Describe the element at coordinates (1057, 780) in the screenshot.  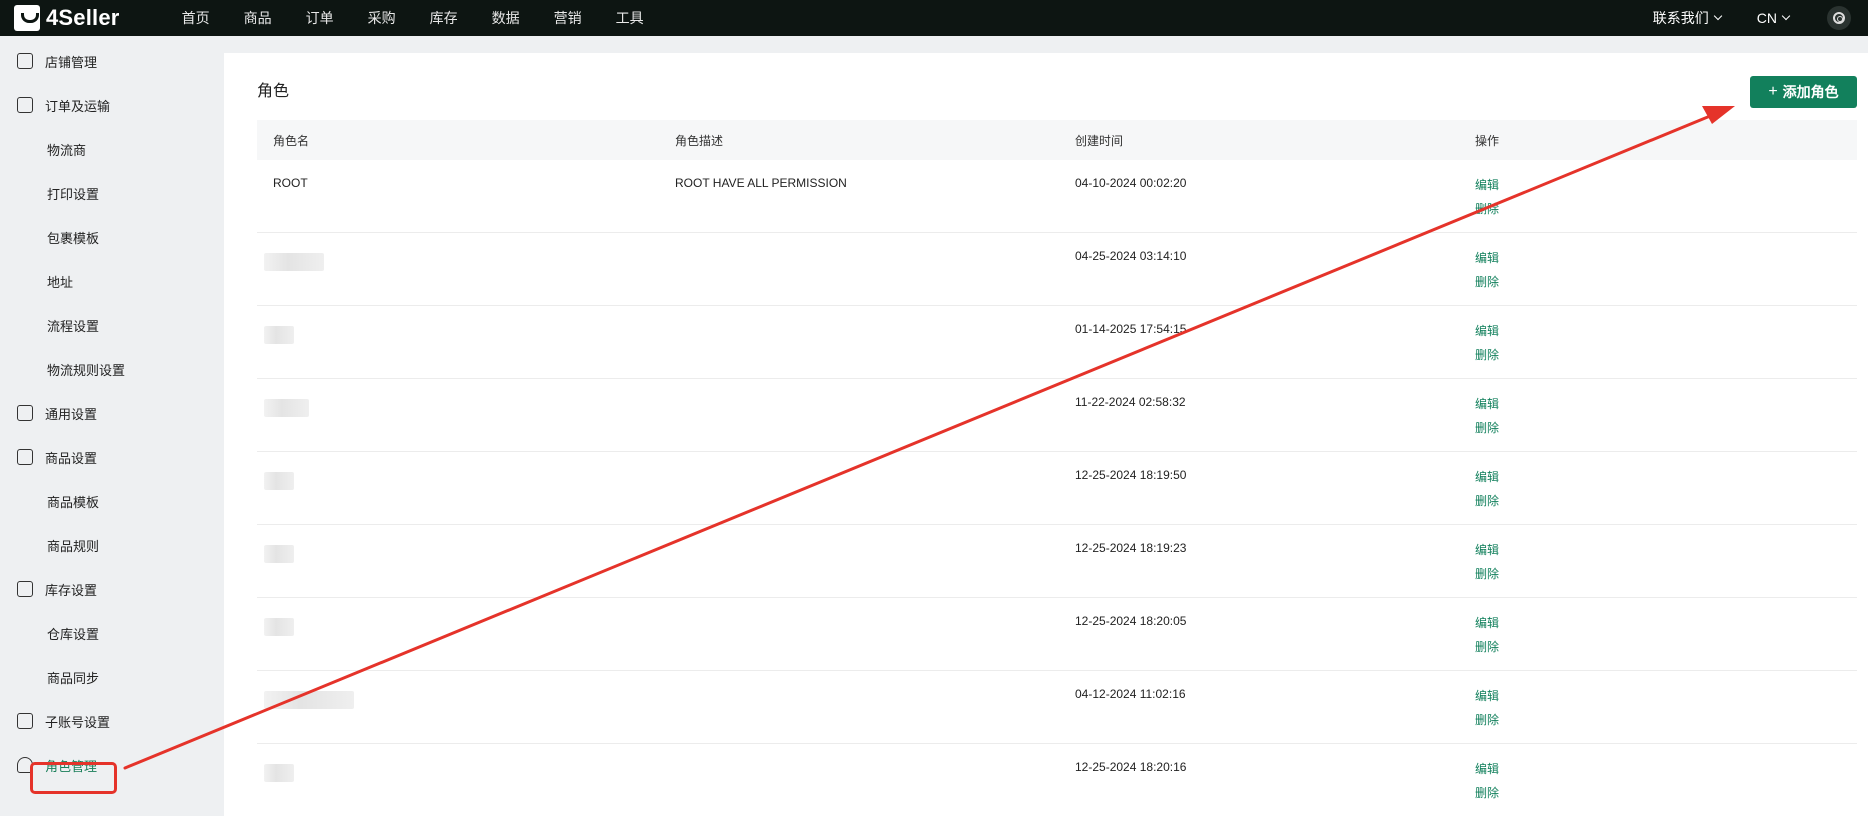
I see `table-row: 12-25-2024 18:20:16 编辑删除` at that location.